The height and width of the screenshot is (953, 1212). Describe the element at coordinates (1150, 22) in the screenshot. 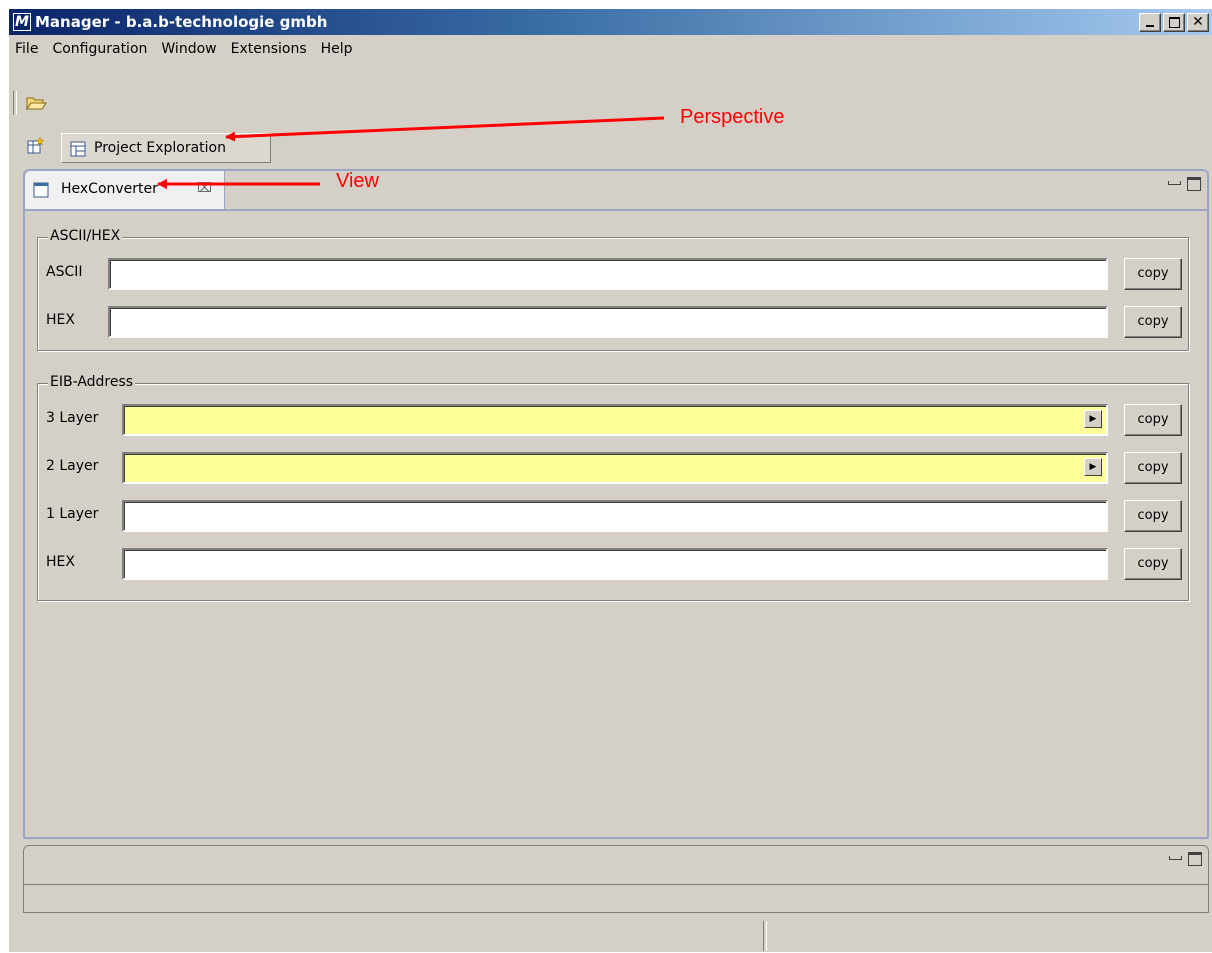

I see `minimize-button` at that location.